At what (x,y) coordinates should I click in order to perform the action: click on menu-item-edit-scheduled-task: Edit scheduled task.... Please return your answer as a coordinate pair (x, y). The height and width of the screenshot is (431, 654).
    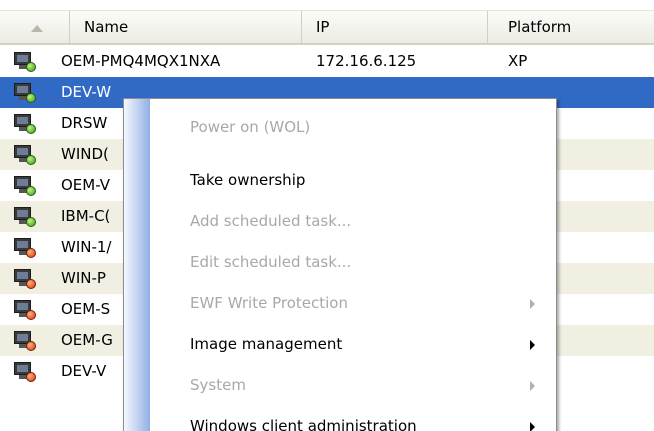
    Looking at the image, I should click on (353, 262).